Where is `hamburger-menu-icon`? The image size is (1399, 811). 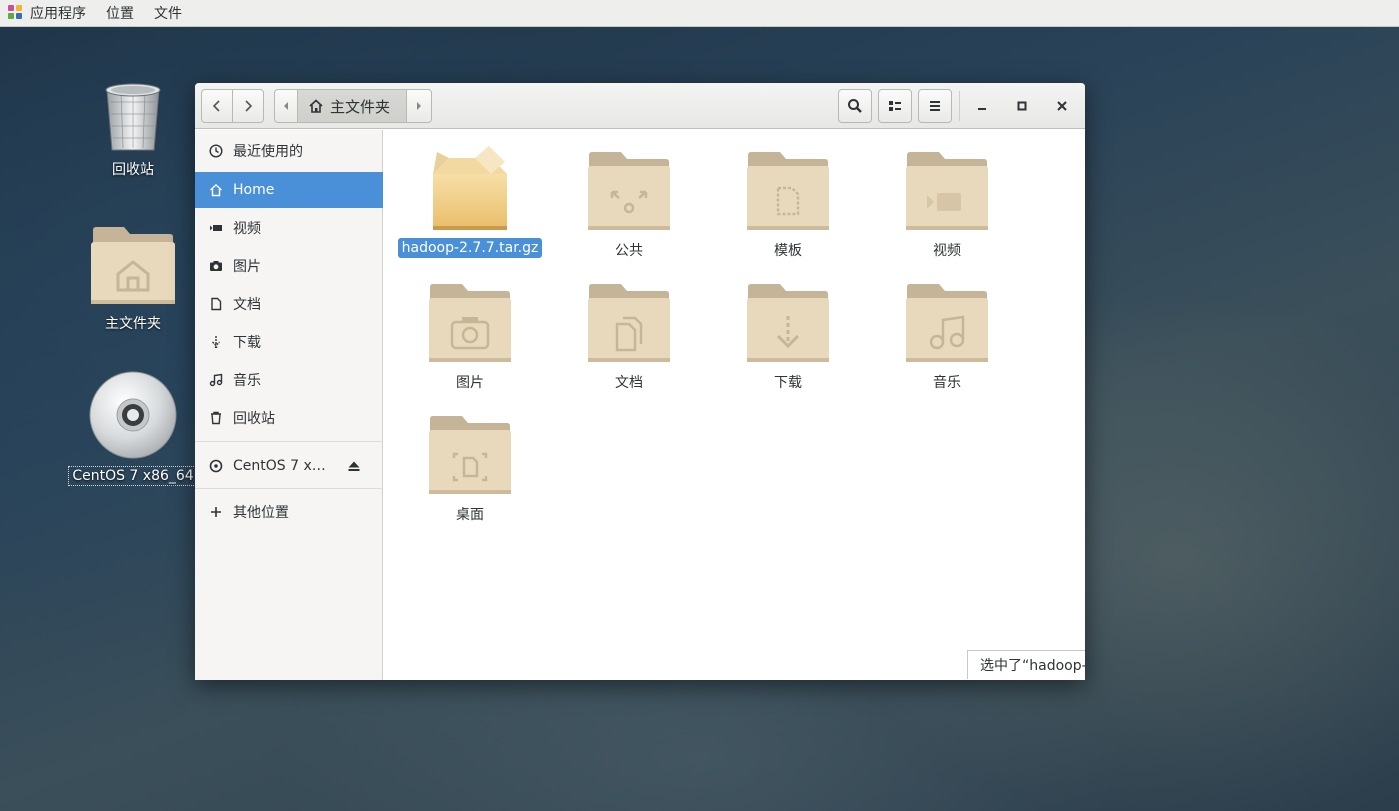
hamburger-menu-icon is located at coordinates (935, 106).